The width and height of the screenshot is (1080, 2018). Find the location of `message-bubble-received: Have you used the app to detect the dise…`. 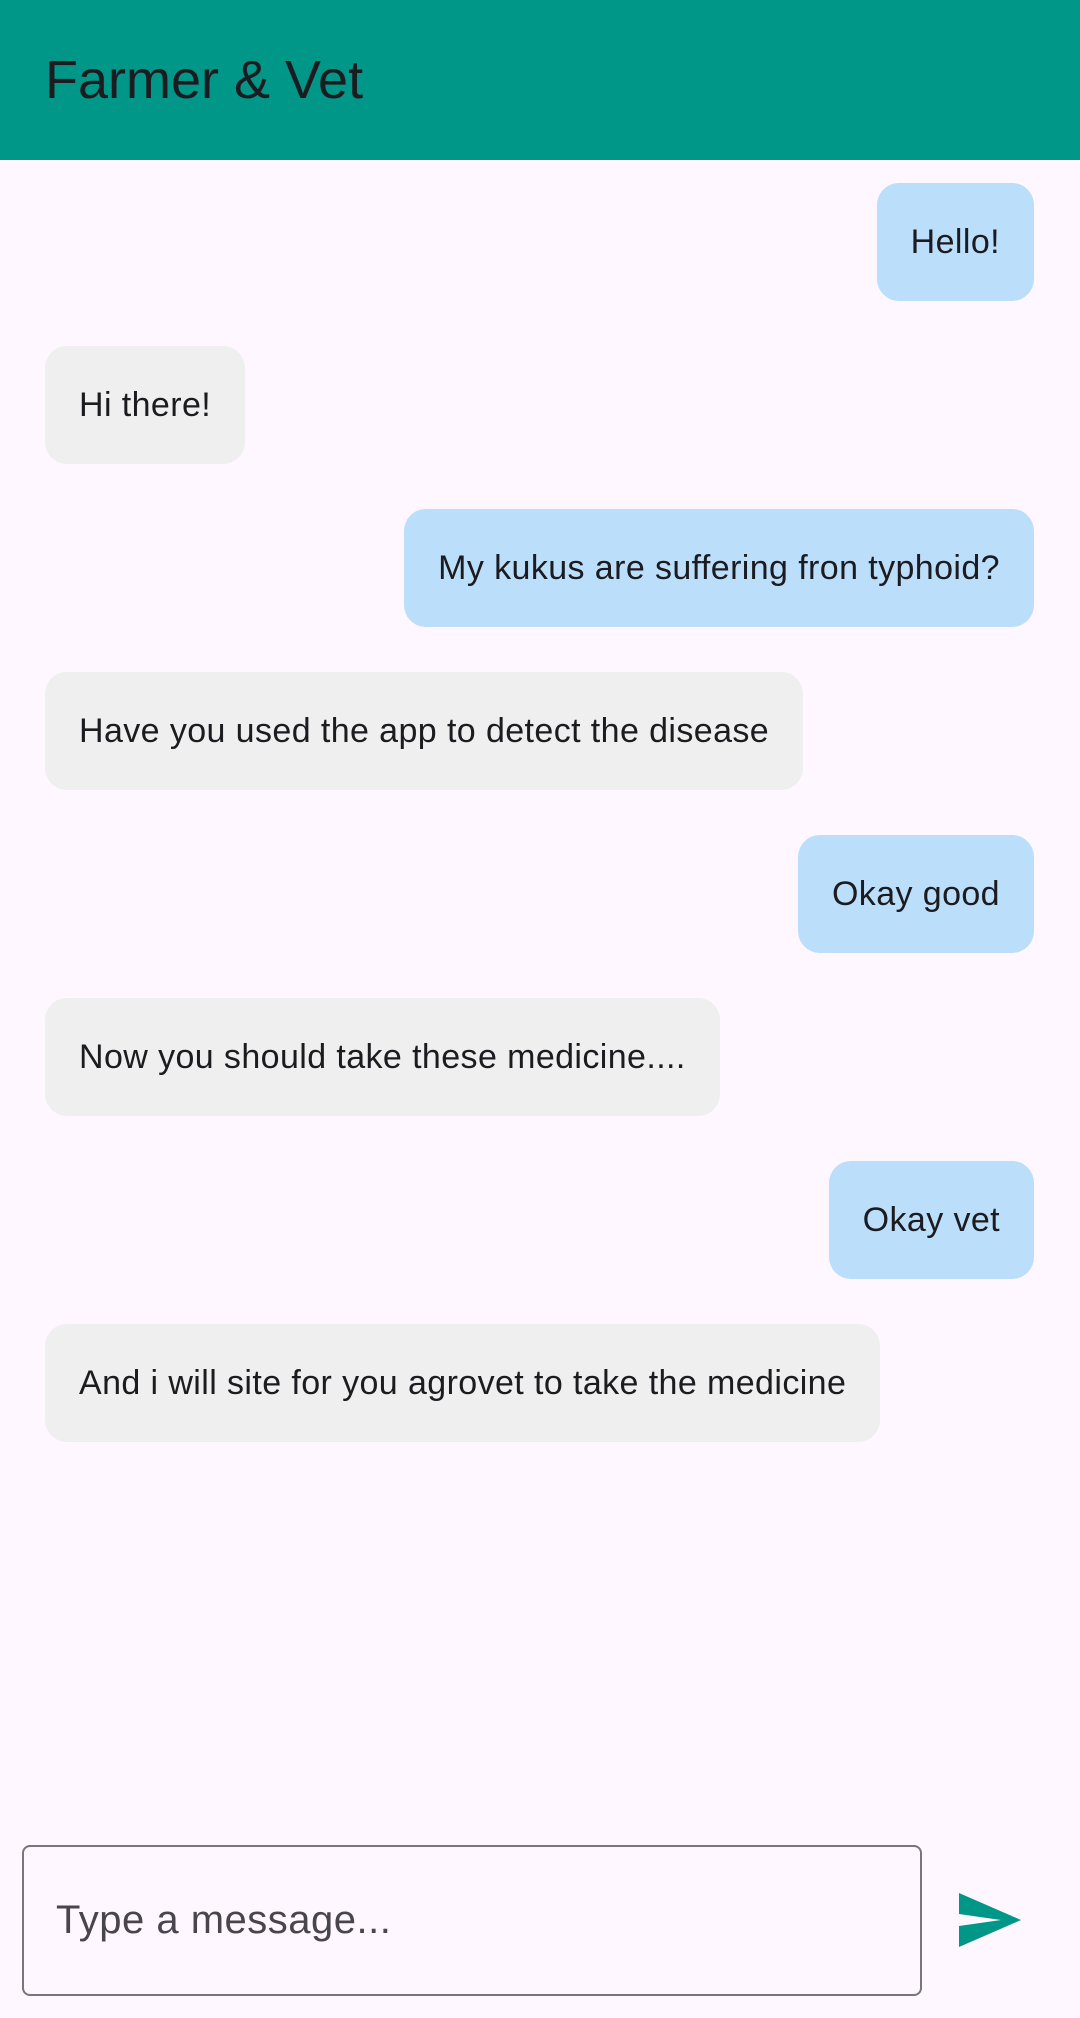

message-bubble-received: Have you used the app to detect the dise… is located at coordinates (424, 731).